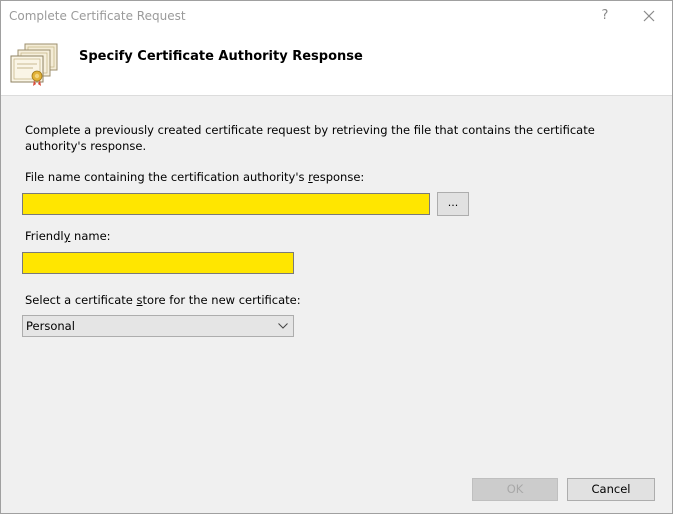 Image resolution: width=673 pixels, height=514 pixels. What do you see at coordinates (158, 263) in the screenshot?
I see `friendly-name-input` at bounding box center [158, 263].